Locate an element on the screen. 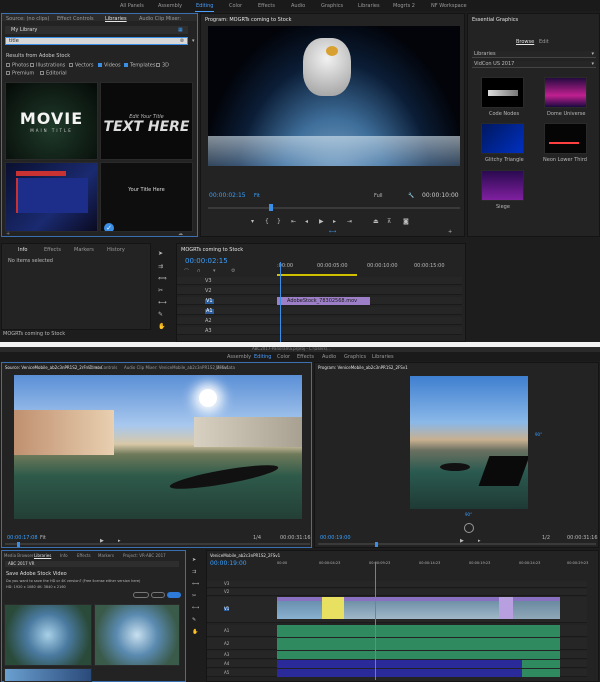 The image size is (600, 682). cancel-button: Cancel is located at coordinates (141, 600).